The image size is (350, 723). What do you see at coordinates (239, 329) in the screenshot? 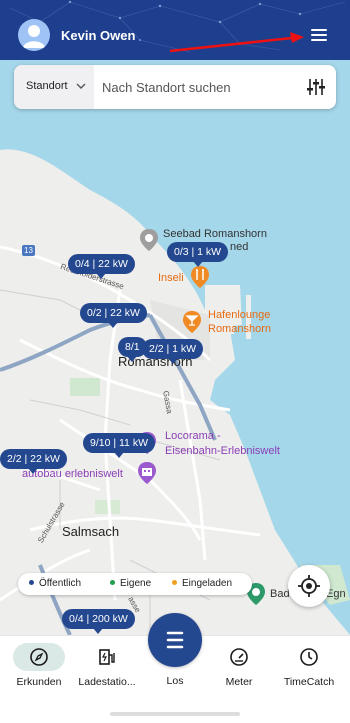
I see `poi-label-hafenlounge-2: Romanshorn` at bounding box center [239, 329].